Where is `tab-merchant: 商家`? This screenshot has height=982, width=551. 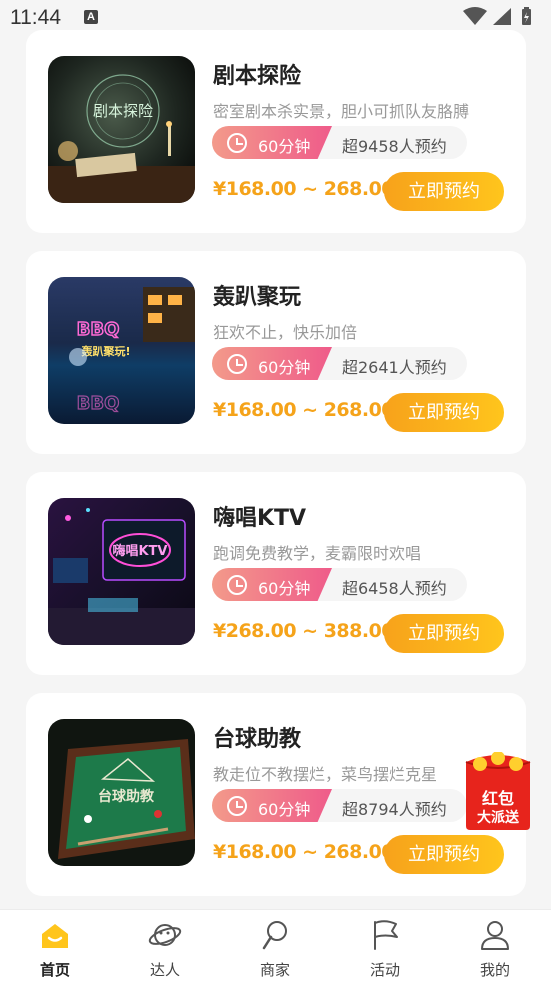 tab-merchant: 商家 is located at coordinates (275, 946).